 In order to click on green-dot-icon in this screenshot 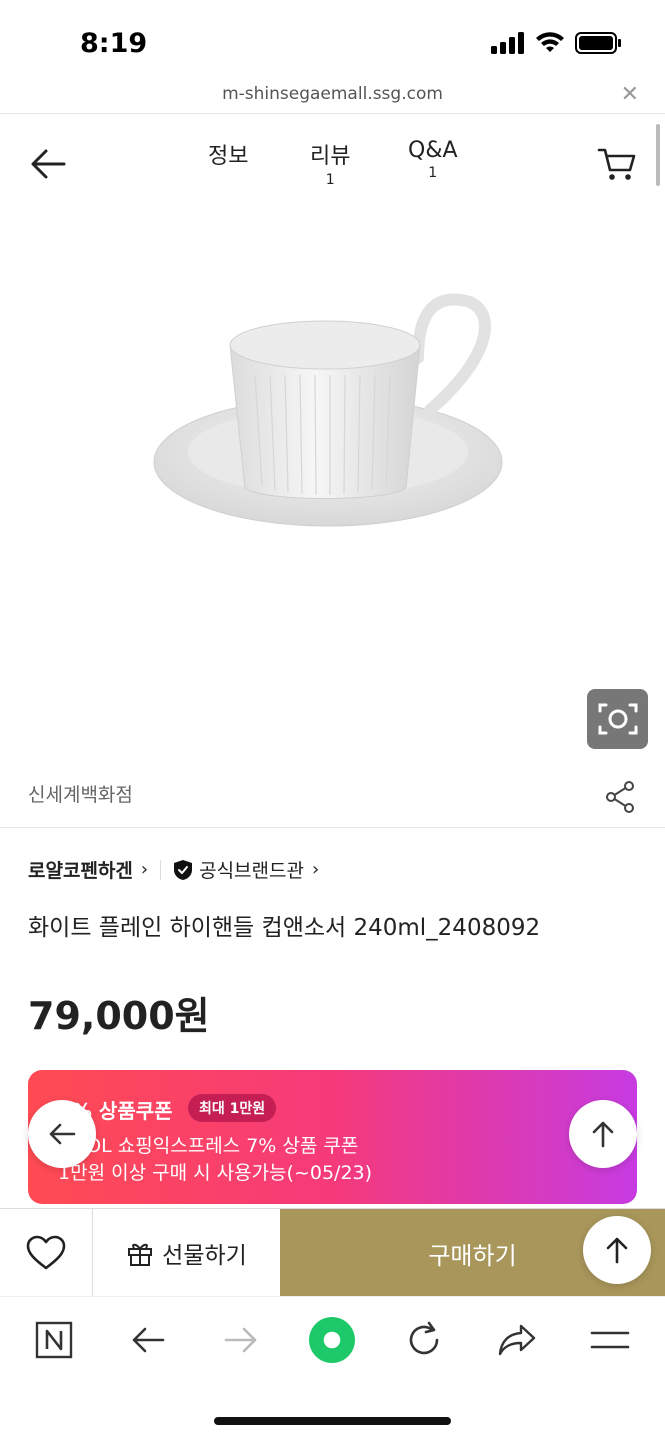, I will do `click(332, 1340)`.